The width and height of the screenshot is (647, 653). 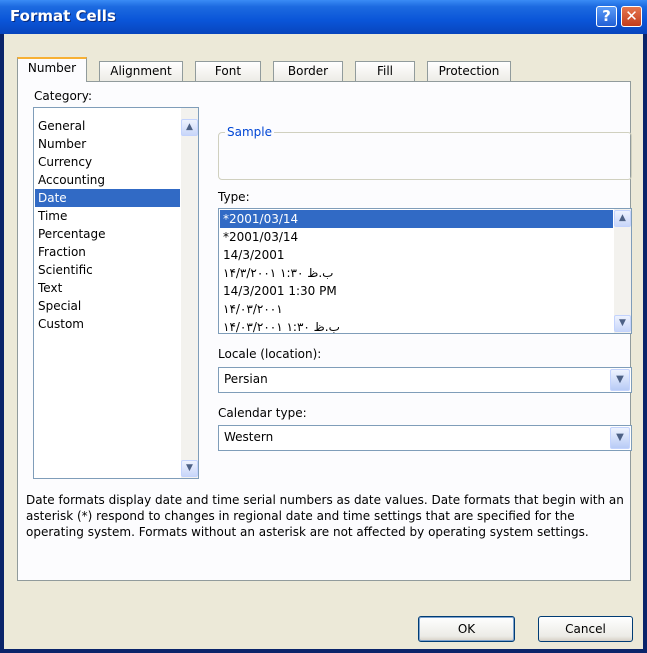 What do you see at coordinates (107, 234) in the screenshot?
I see `category-item-percentage: Percentage` at bounding box center [107, 234].